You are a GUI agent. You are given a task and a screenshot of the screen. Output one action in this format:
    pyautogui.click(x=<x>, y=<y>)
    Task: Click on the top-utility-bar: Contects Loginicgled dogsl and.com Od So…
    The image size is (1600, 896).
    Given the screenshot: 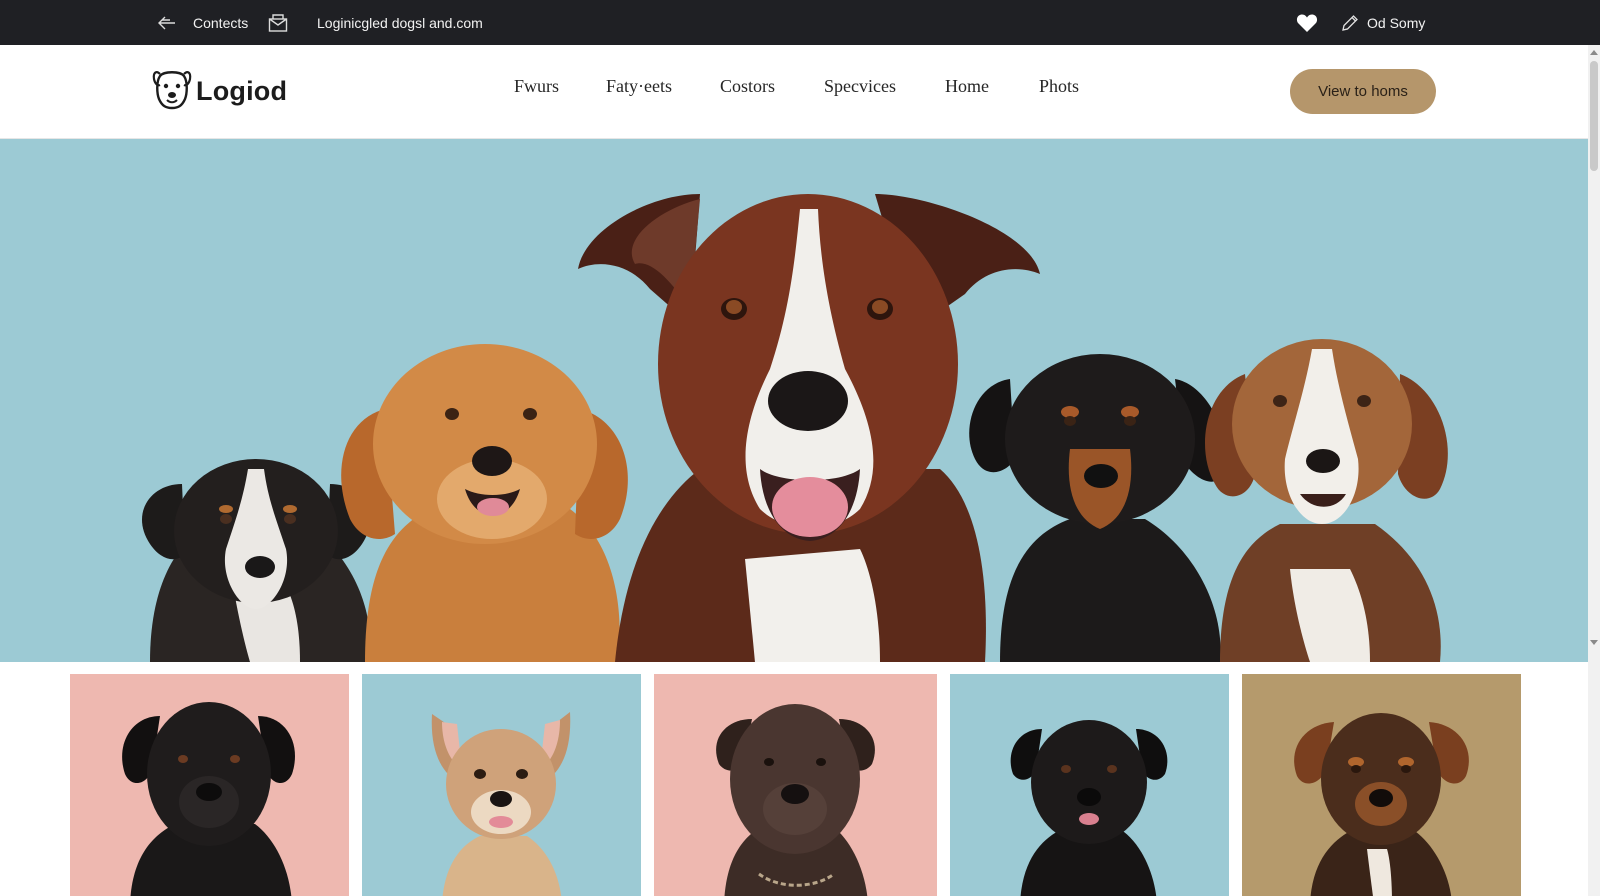 What is the action you would take?
    pyautogui.click(x=800, y=22)
    